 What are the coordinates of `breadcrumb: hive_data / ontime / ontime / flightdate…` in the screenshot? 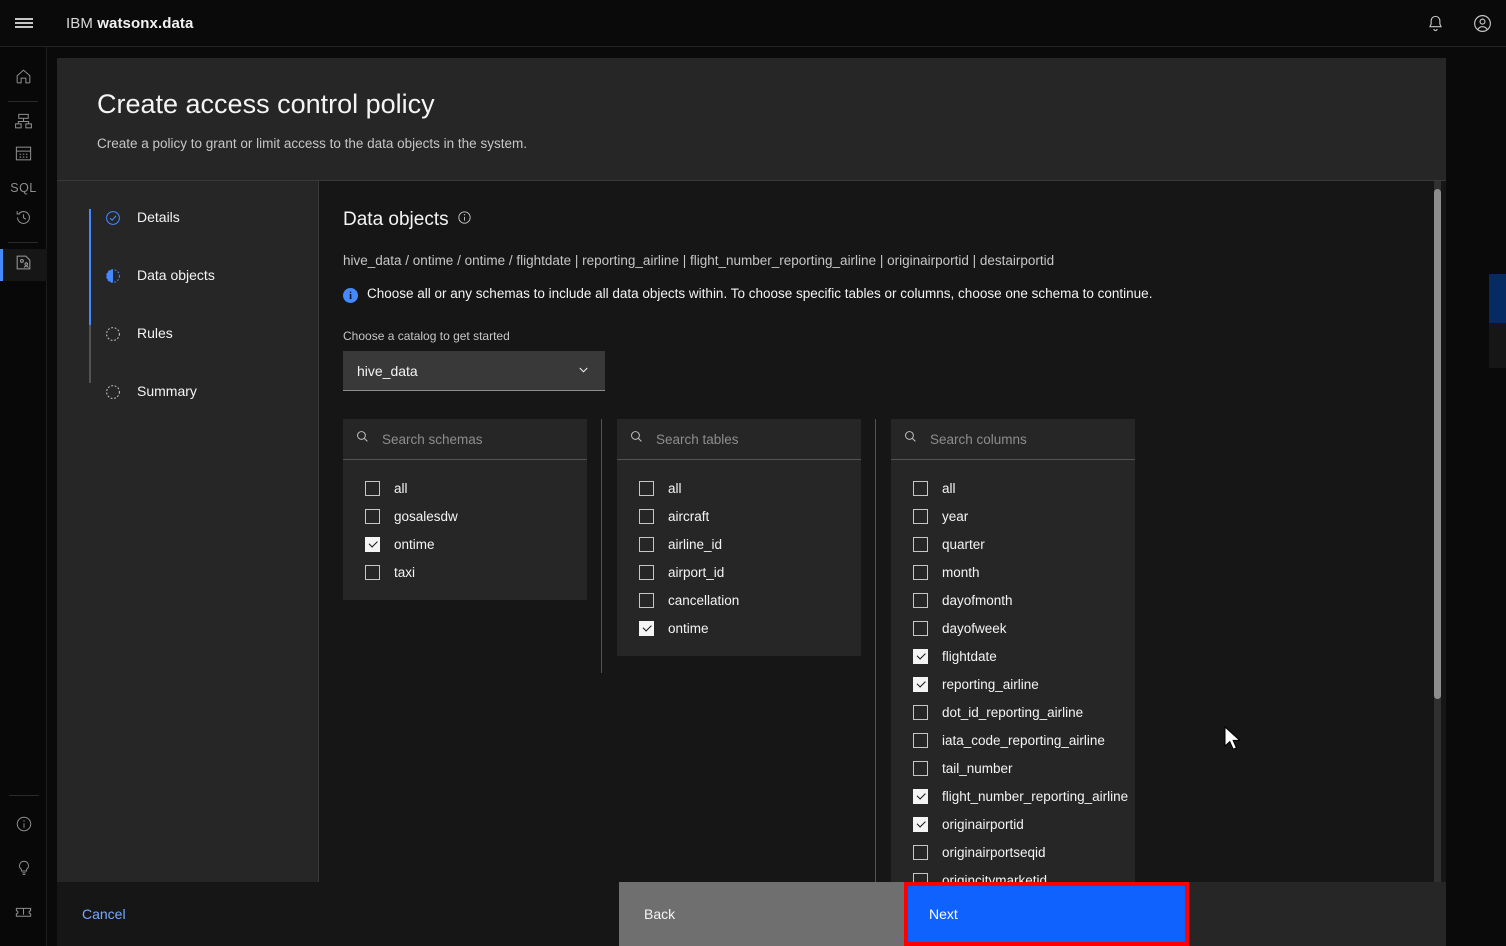 It's located at (699, 260).